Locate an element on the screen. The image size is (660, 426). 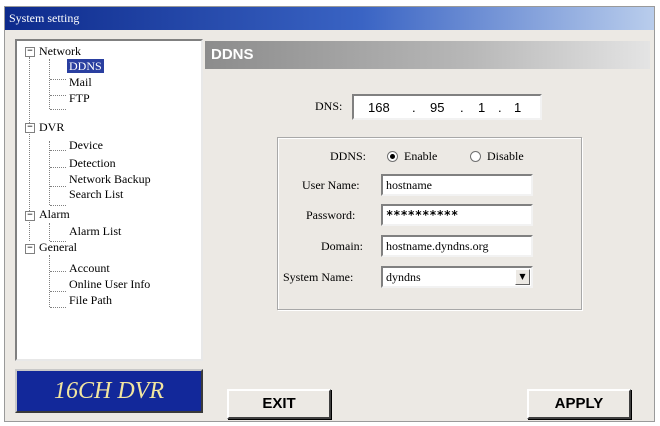
ddns-enable-radio is located at coordinates (392, 156).